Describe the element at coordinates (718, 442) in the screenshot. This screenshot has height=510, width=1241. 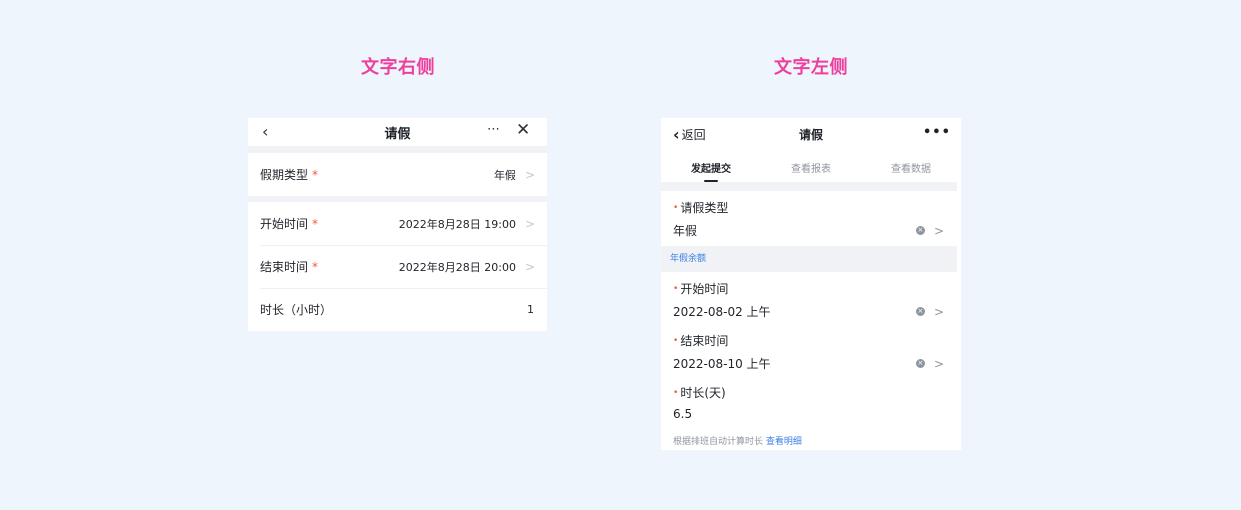
I see `hint-text: 根据排班自动计算时长` at that location.